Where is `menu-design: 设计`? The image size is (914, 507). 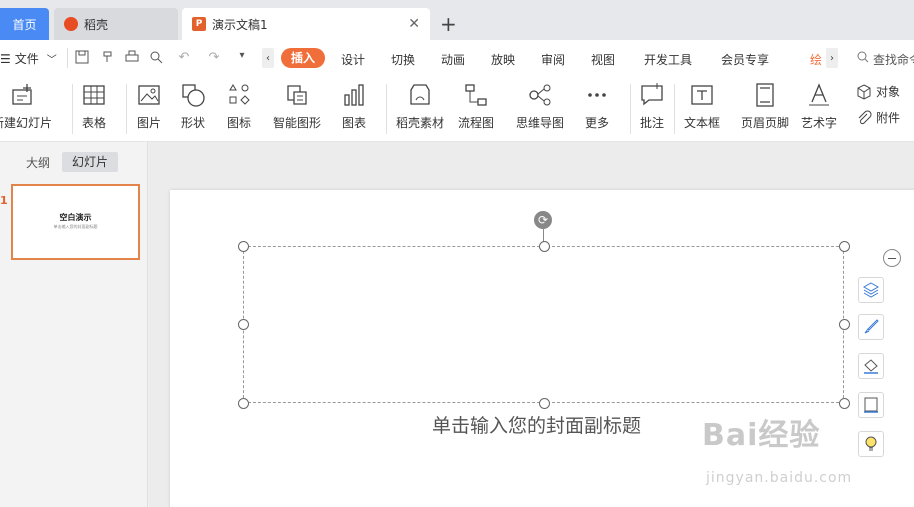 menu-design: 设计 is located at coordinates (353, 59).